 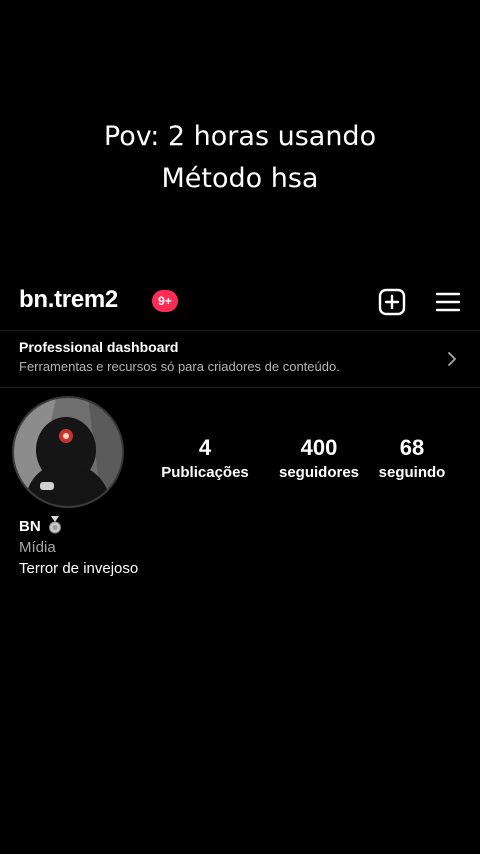 What do you see at coordinates (392, 302) in the screenshot?
I see `plus-square-icon` at bounding box center [392, 302].